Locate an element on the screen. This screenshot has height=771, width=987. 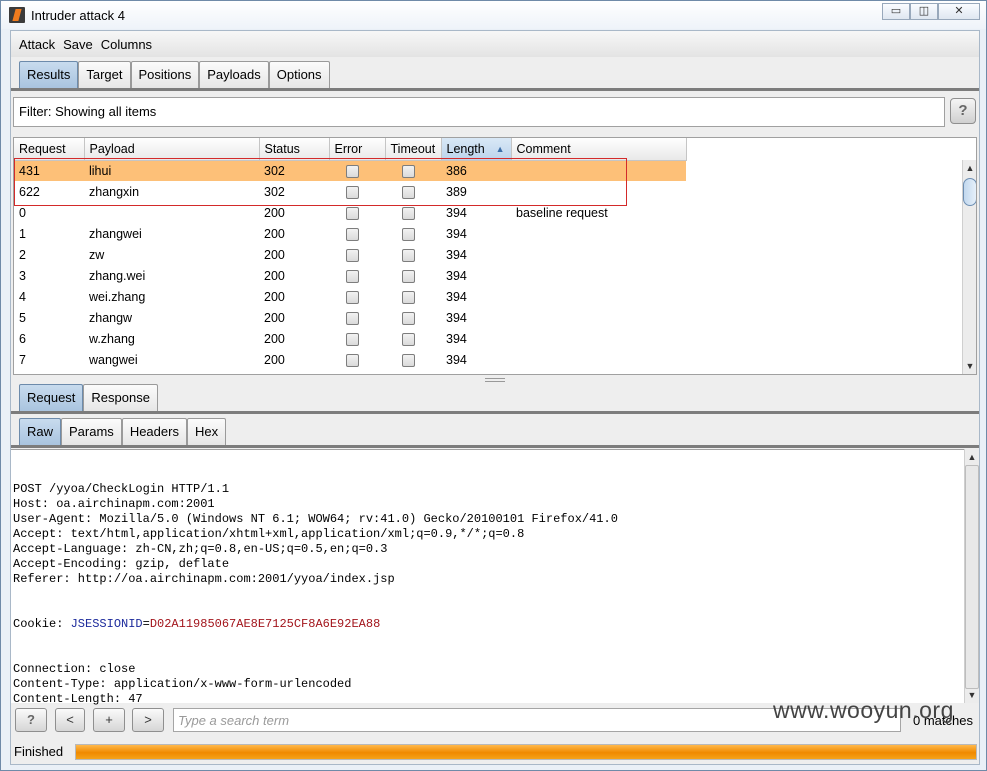
tab-headers: Headers is located at coordinates (154, 431).